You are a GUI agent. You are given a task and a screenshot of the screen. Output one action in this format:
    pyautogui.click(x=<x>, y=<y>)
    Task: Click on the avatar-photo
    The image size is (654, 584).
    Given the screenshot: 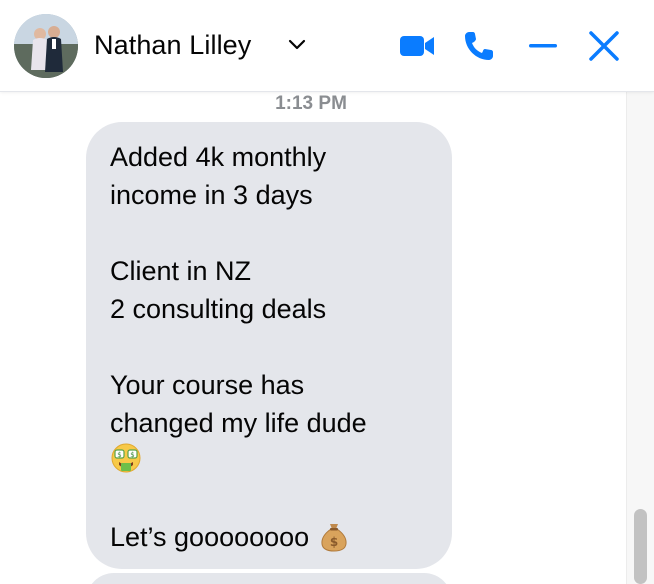 What is the action you would take?
    pyautogui.click(x=46, y=46)
    